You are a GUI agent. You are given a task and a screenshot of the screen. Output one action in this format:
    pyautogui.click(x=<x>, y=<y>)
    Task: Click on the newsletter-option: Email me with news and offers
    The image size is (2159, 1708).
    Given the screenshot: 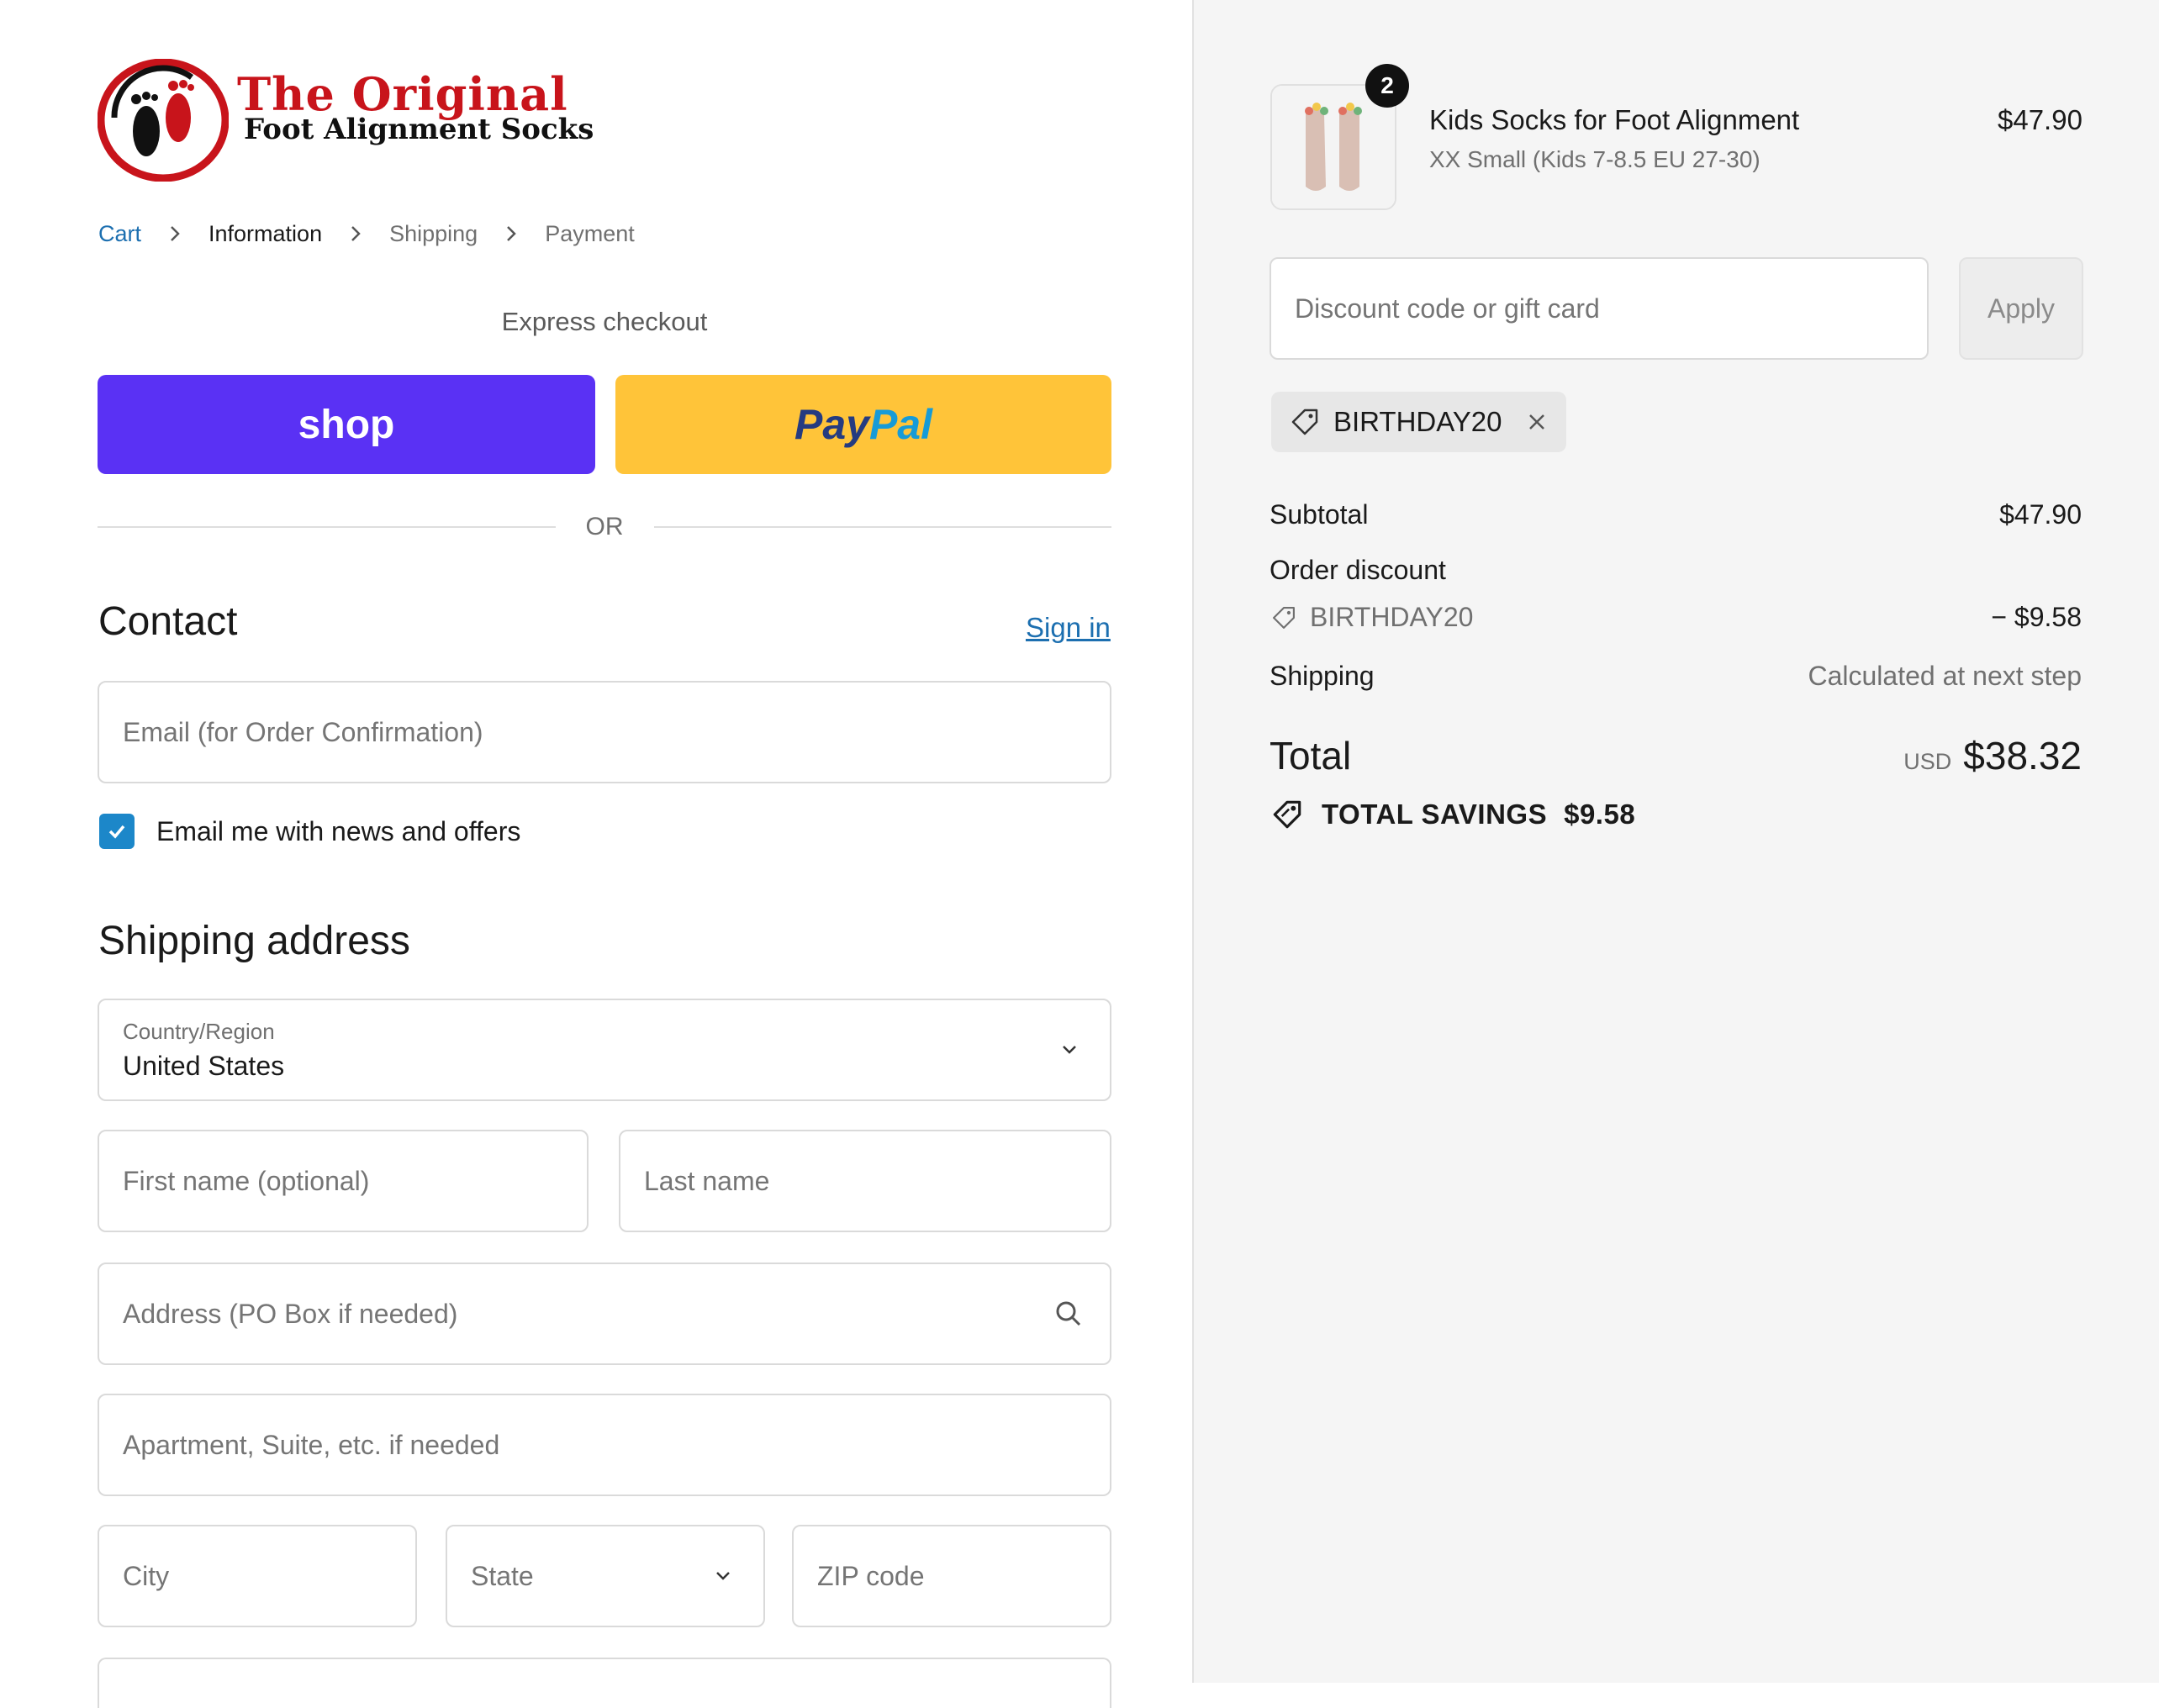 What is the action you would take?
    pyautogui.click(x=309, y=831)
    